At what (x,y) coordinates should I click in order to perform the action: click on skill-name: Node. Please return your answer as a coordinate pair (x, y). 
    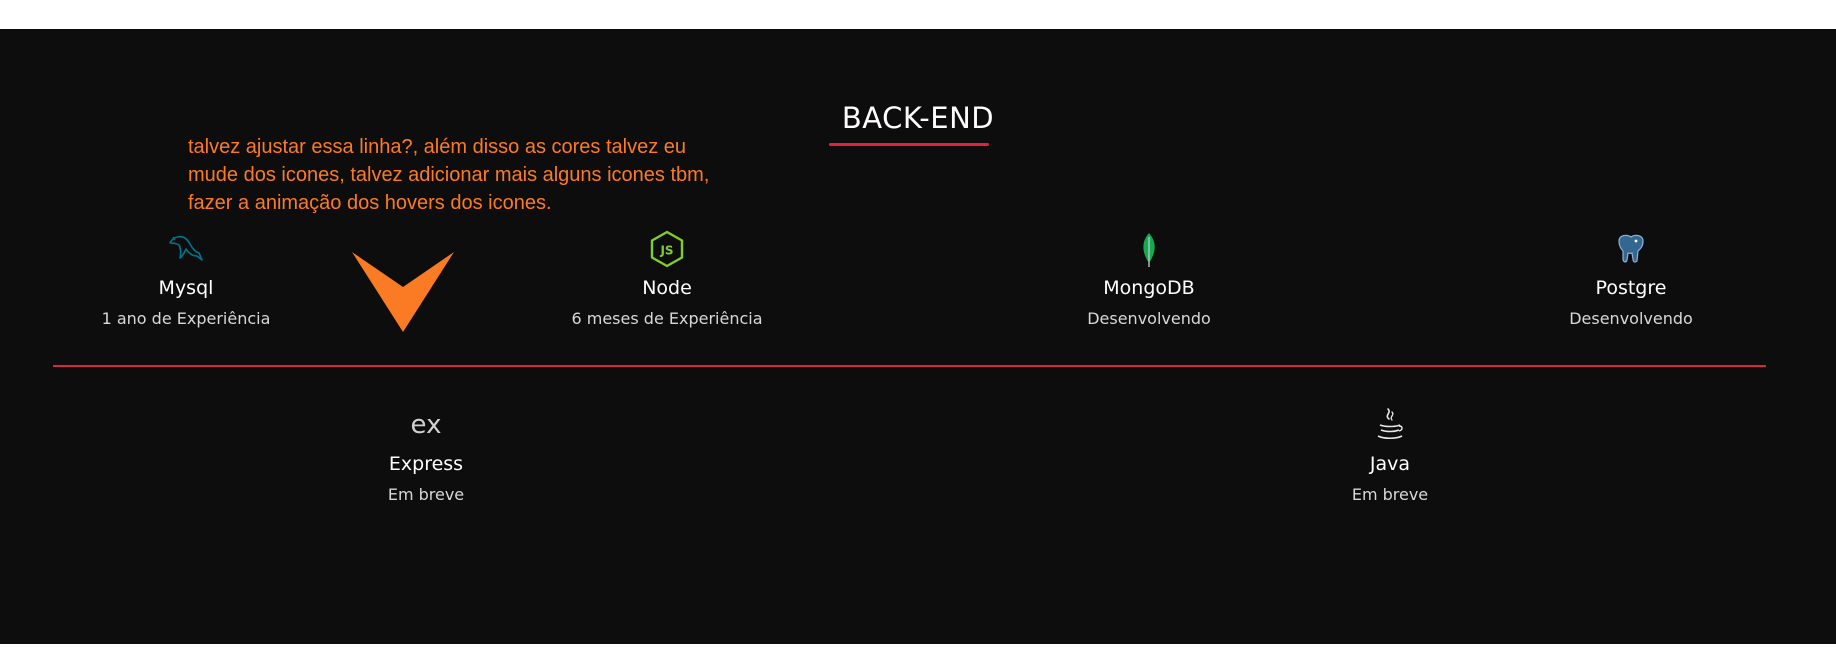
    Looking at the image, I should click on (667, 288).